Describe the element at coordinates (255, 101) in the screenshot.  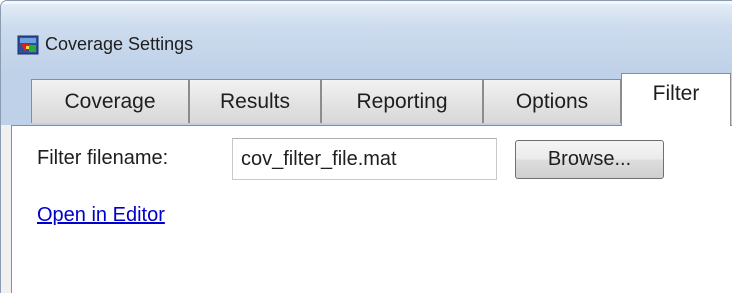
I see `tab-results: Results` at that location.